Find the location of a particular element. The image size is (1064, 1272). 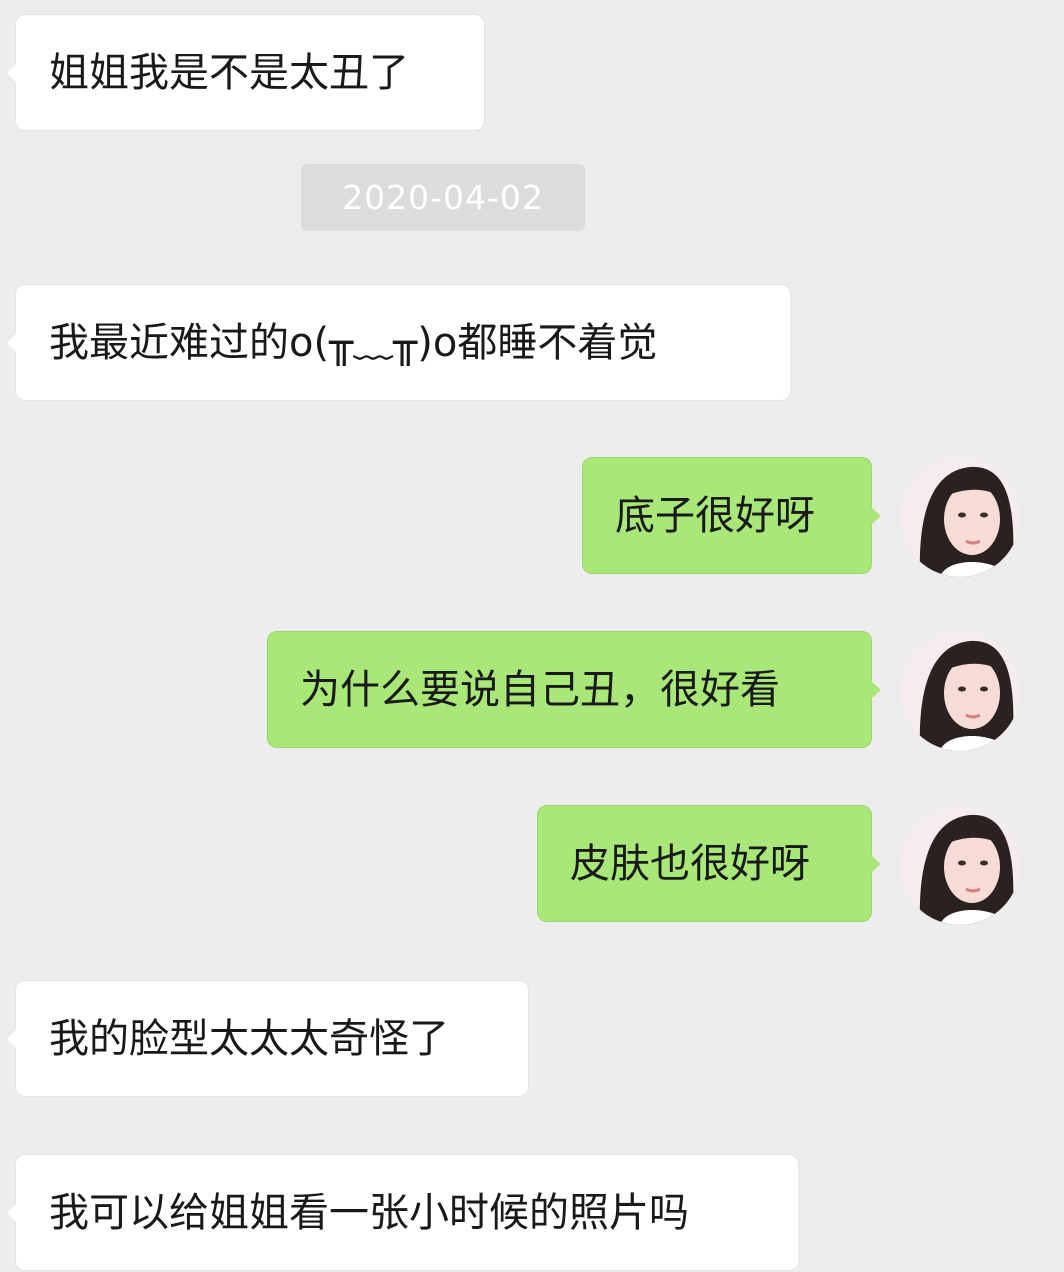

incoming-message-bubble: 我可以给姐姐看一张小时候的照片吗 is located at coordinates (403, 1212).